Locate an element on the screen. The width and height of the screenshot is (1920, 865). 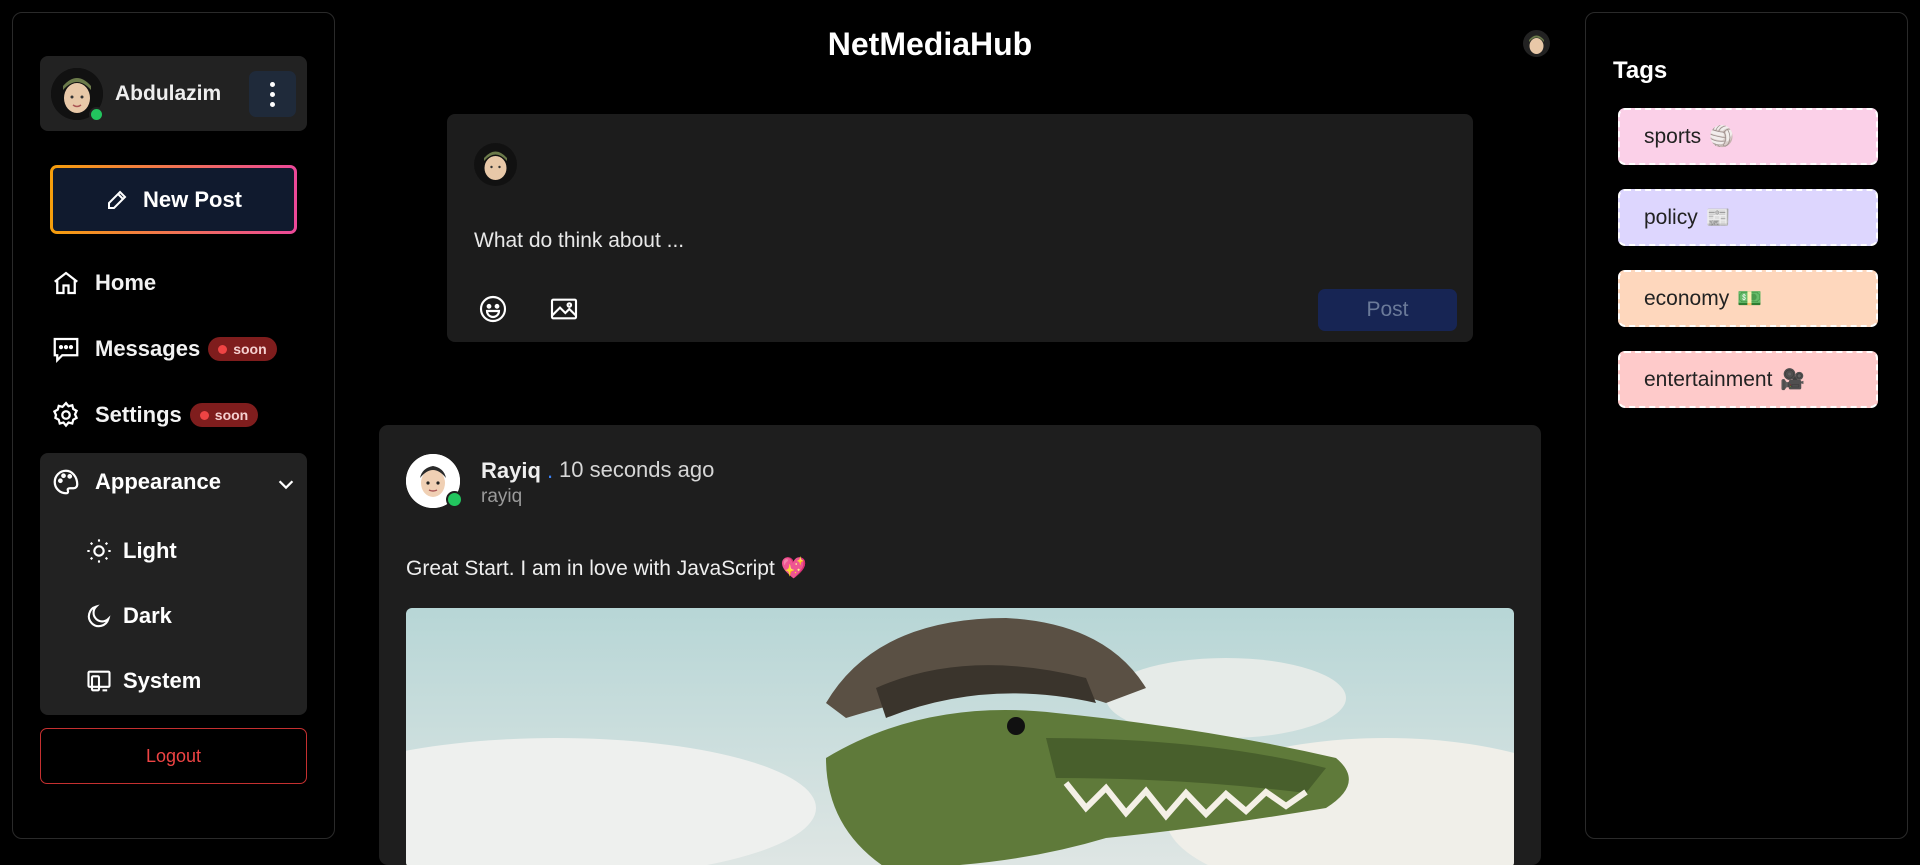
post-composer: What do think about ... Post is located at coordinates (960, 228).